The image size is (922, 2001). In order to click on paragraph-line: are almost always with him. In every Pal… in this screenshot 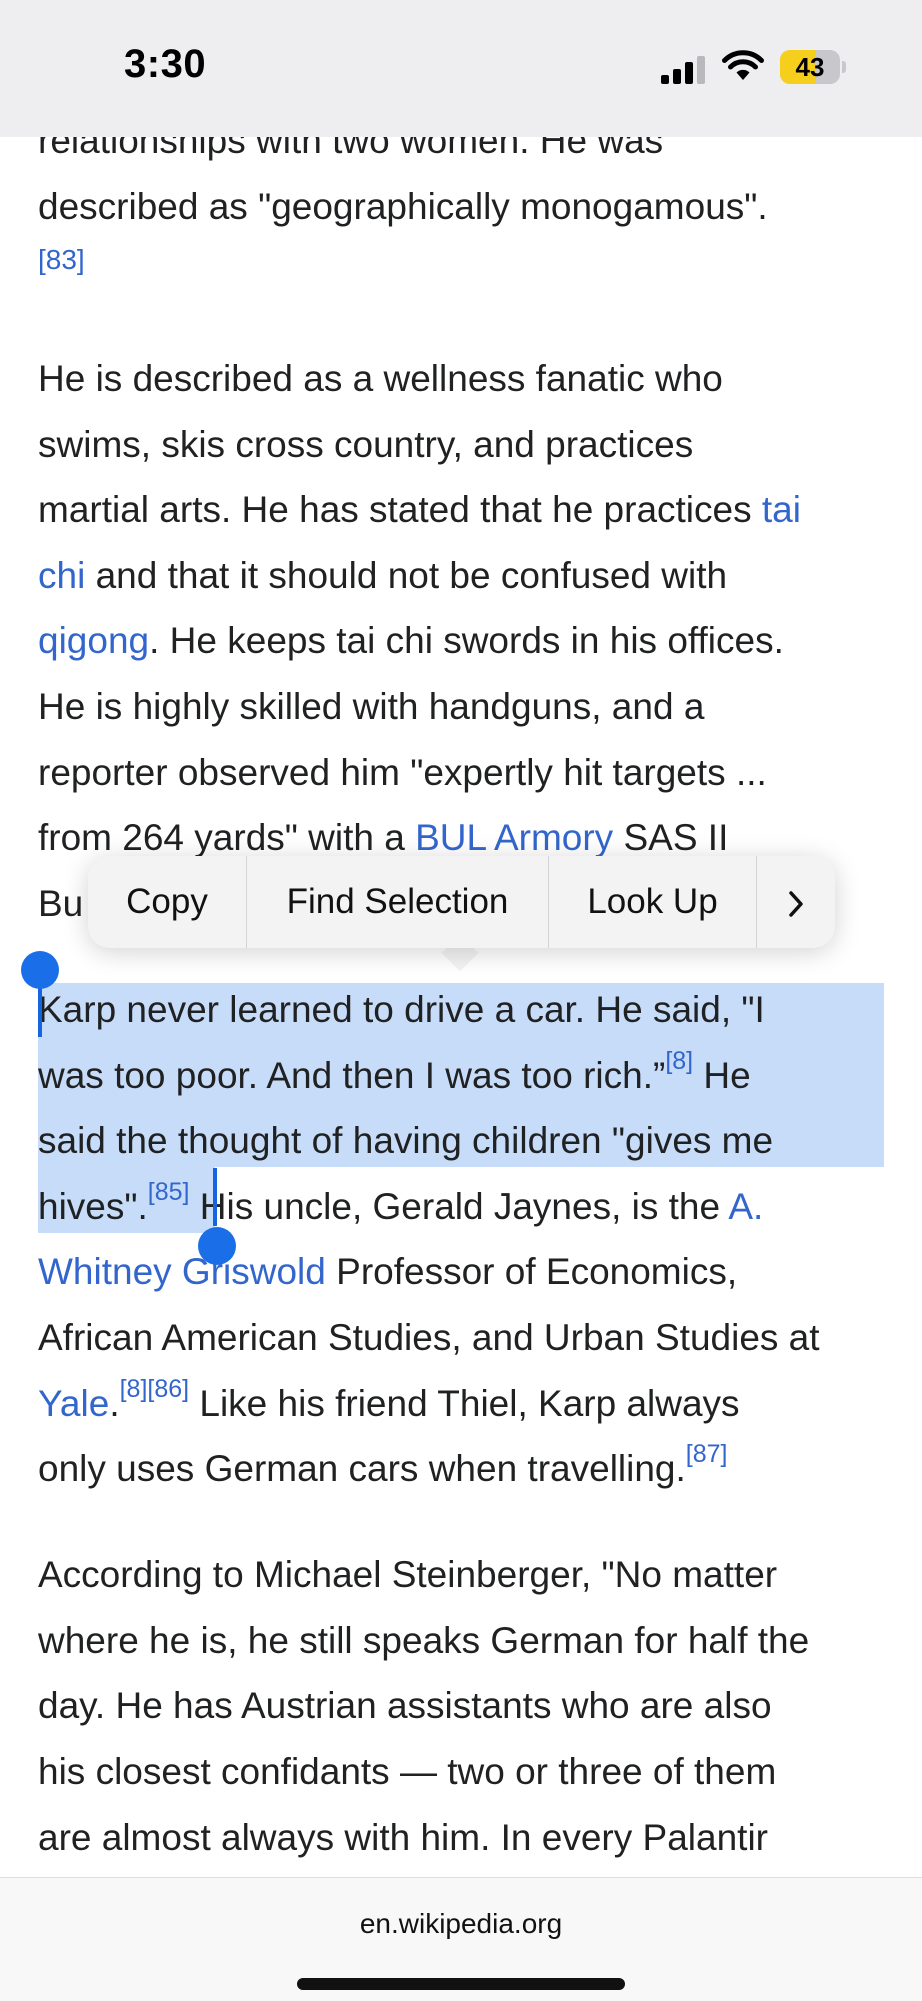, I will do `click(403, 1837)`.